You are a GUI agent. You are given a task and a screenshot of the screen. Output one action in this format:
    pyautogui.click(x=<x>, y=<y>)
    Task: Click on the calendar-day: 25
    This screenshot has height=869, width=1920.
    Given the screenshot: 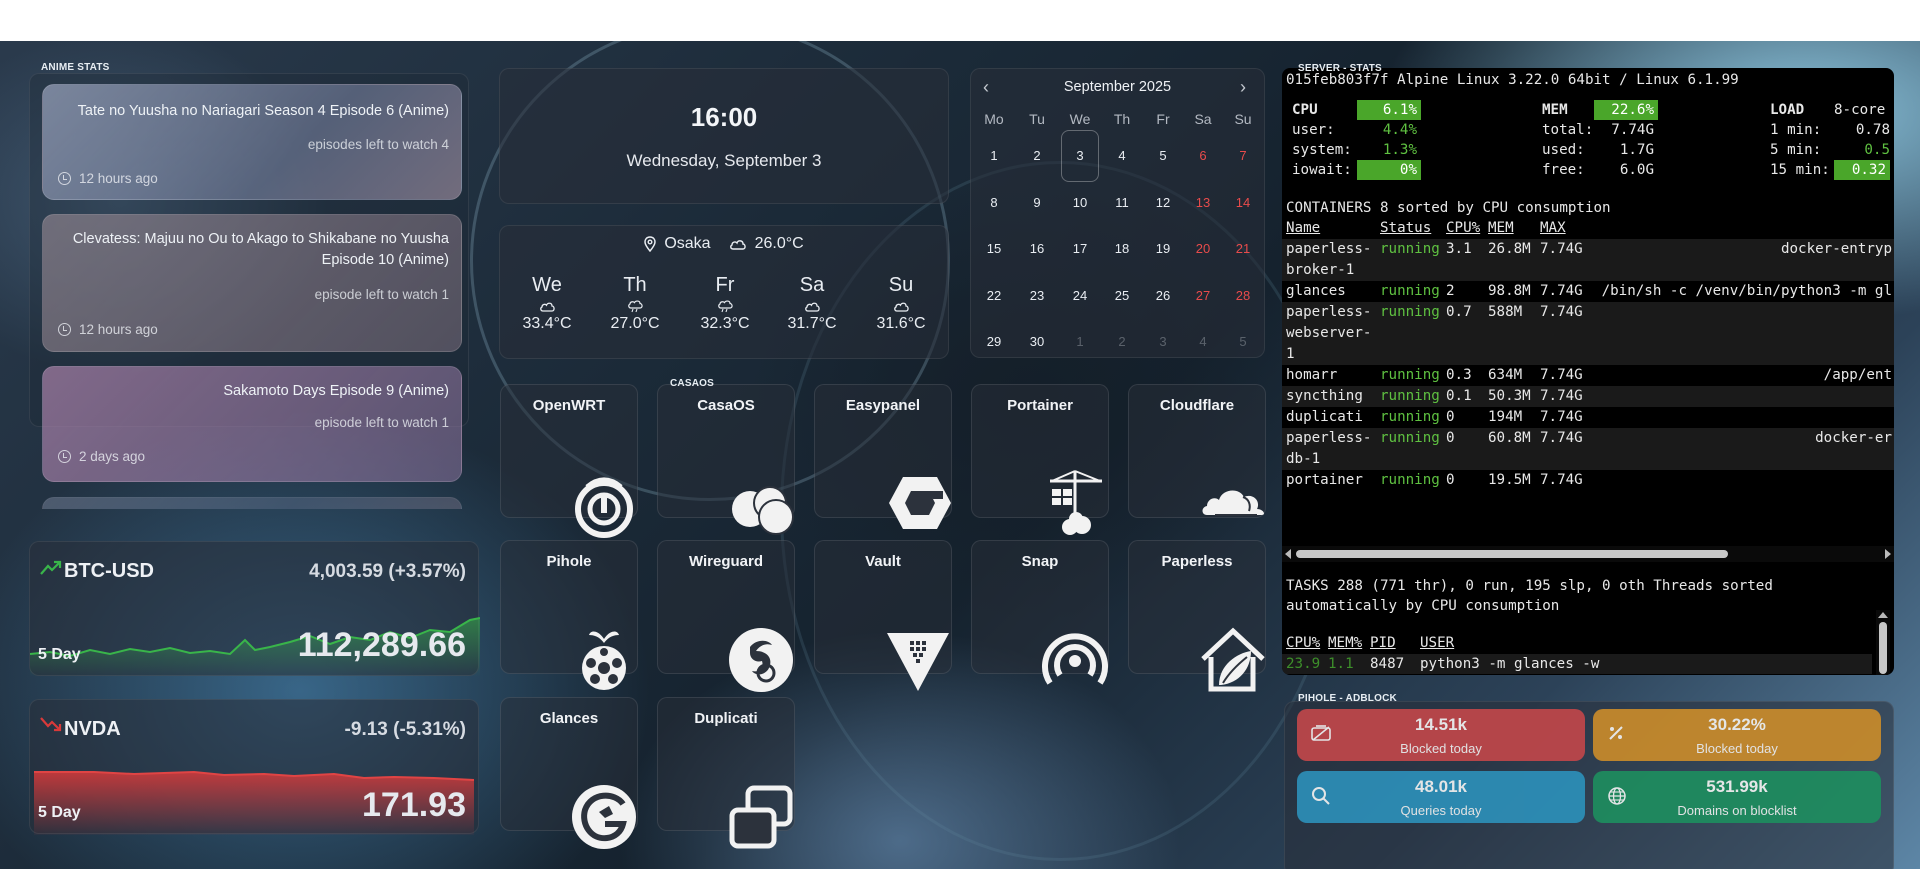 What is the action you would take?
    pyautogui.click(x=1122, y=295)
    